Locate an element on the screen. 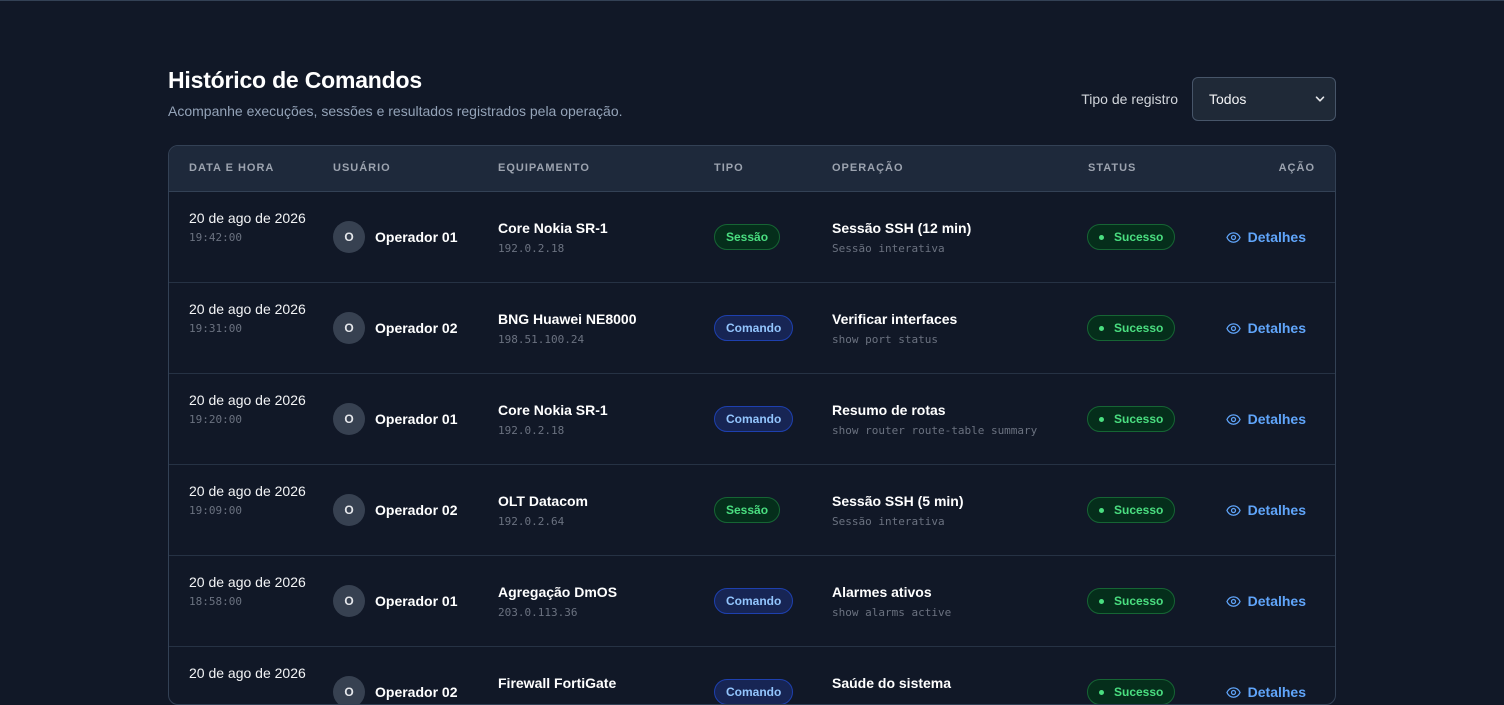 The image size is (1504, 705). device-ip: 203.0.113.36 is located at coordinates (538, 612).